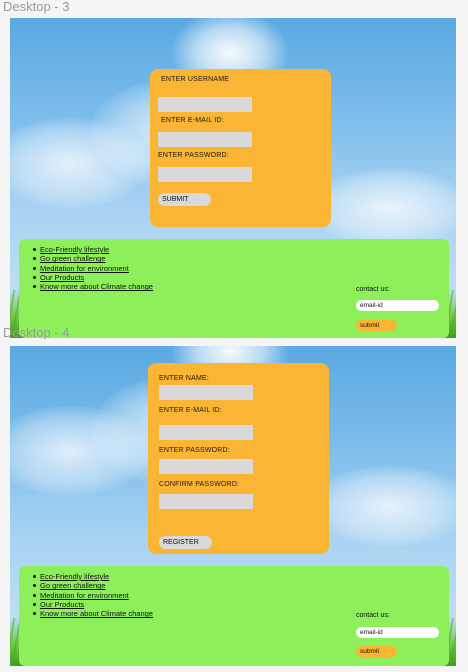 This screenshot has height=672, width=468. What do you see at coordinates (36, 332) in the screenshot?
I see `frame-label-desktop-4: Desktop - 4` at bounding box center [36, 332].